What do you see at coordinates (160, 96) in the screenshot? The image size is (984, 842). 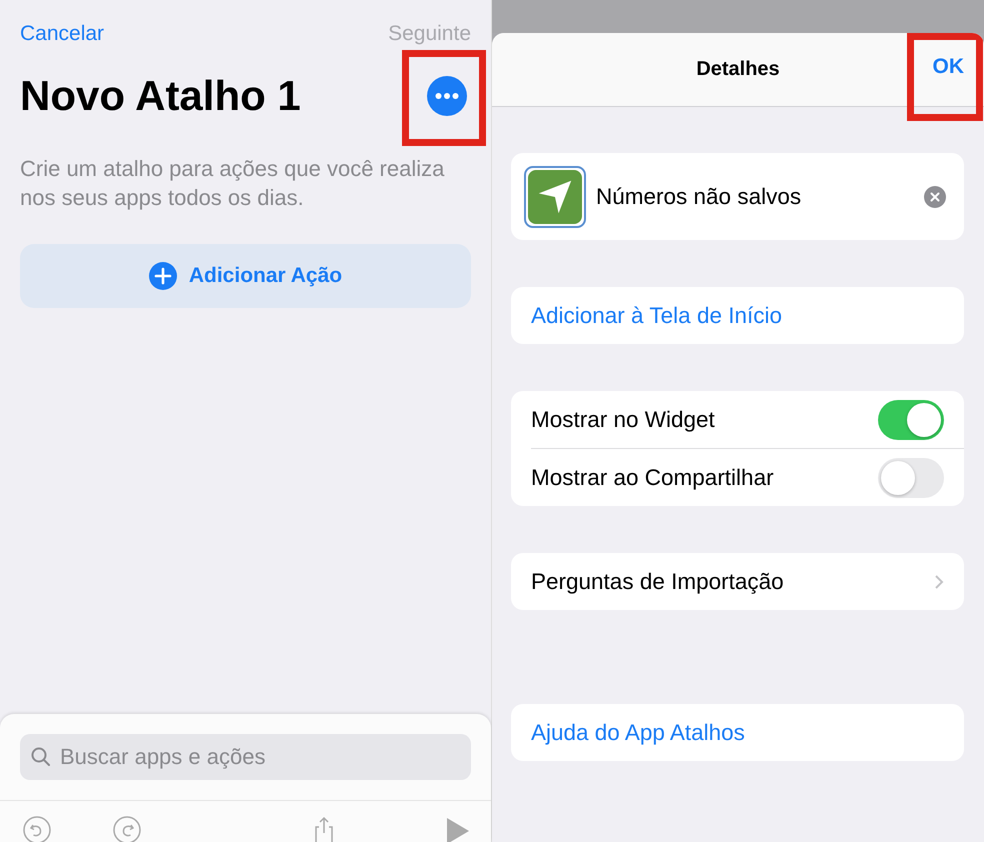 I see `shortcut-title: Novo Atalho 1` at bounding box center [160, 96].